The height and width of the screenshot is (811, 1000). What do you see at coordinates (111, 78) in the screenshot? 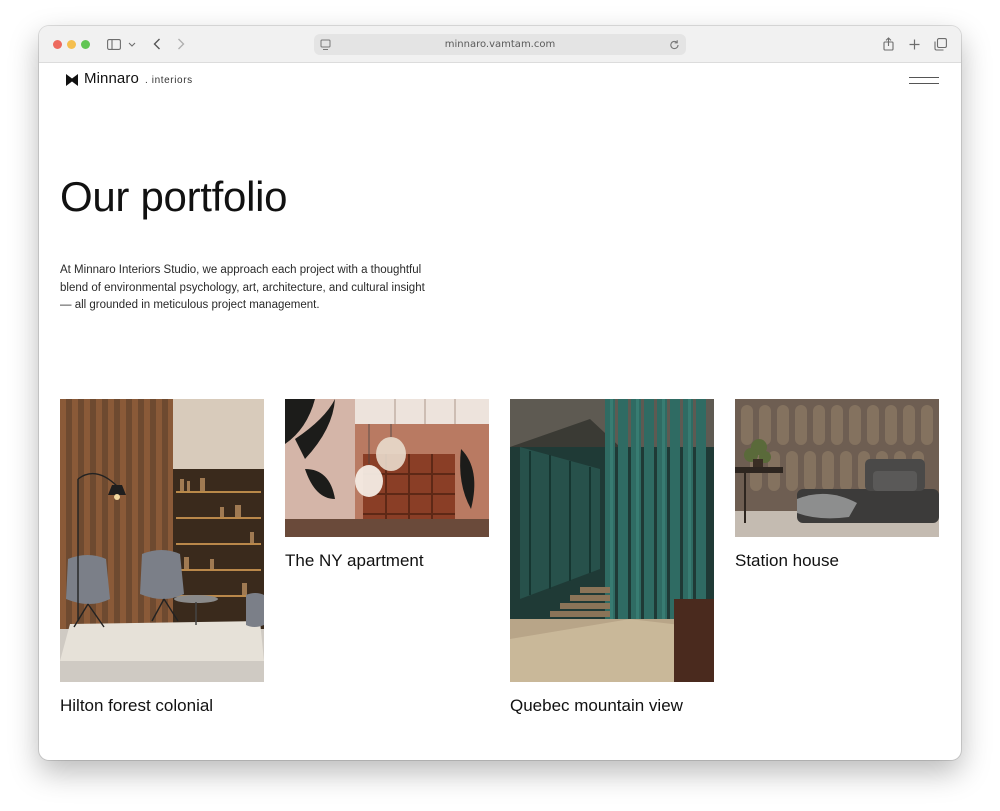
I see `logo-name: Minnaro` at bounding box center [111, 78].